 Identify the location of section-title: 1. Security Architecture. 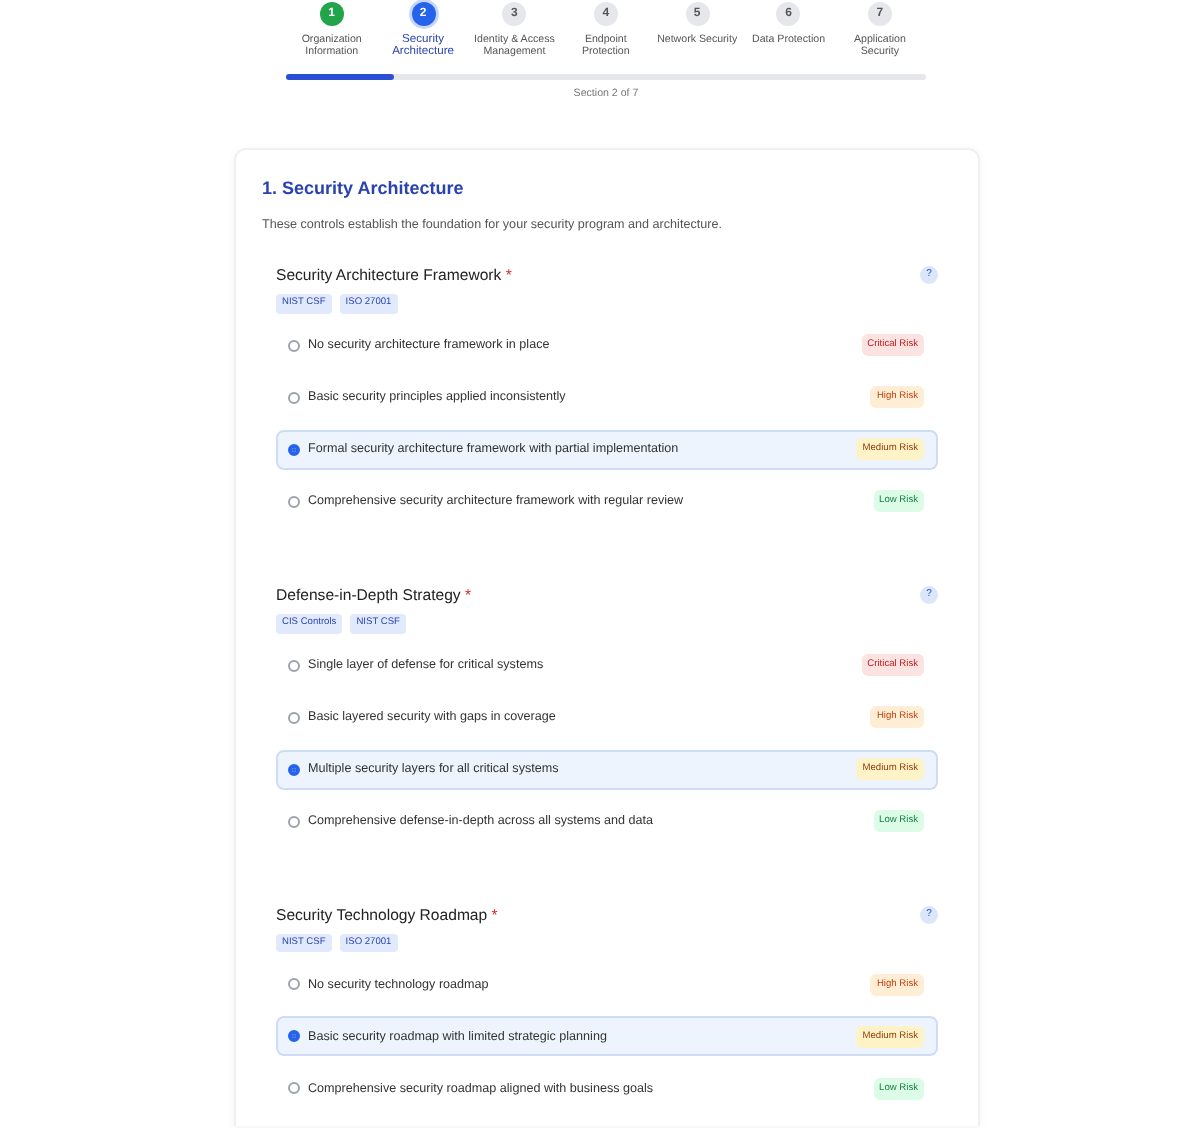
(364, 188).